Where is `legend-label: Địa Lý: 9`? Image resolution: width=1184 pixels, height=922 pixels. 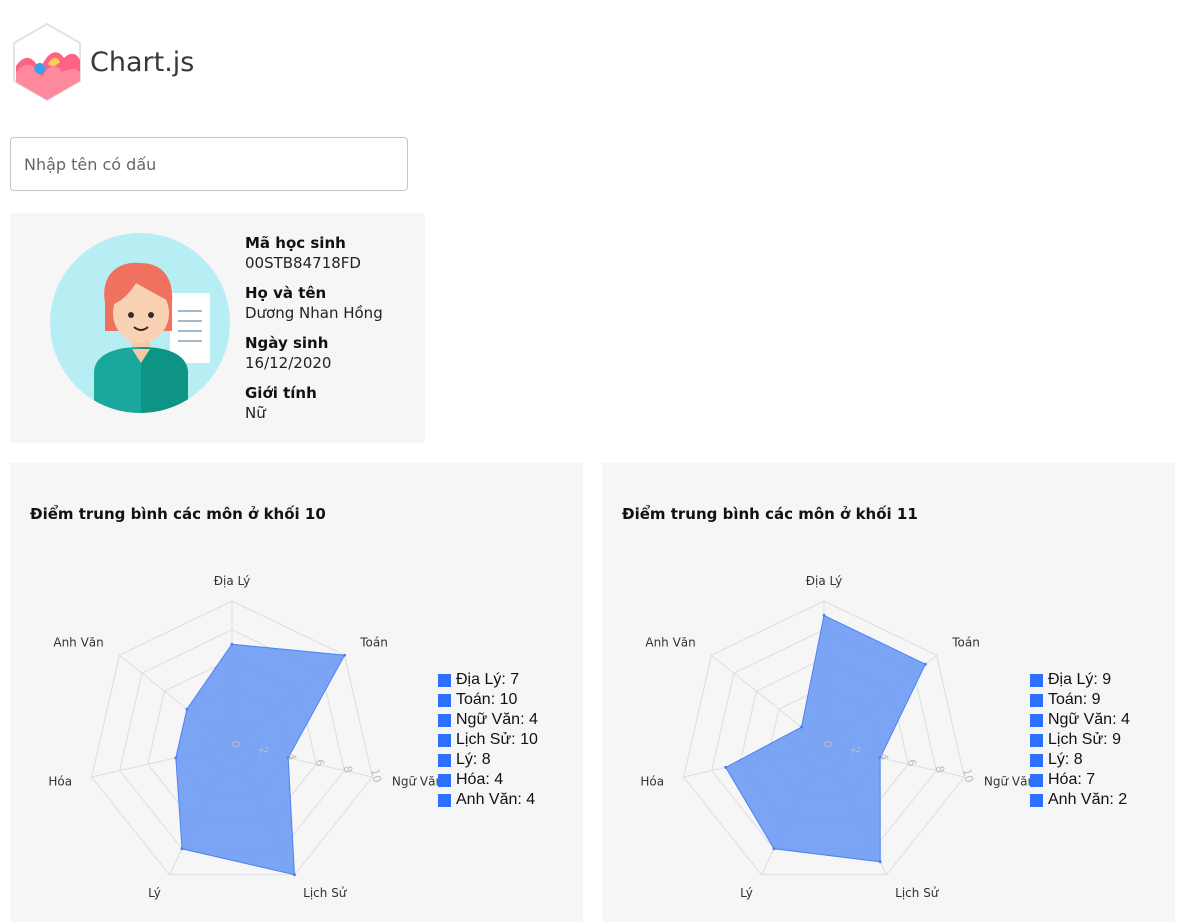
legend-label: Địa Lý: 9 is located at coordinates (1080, 679).